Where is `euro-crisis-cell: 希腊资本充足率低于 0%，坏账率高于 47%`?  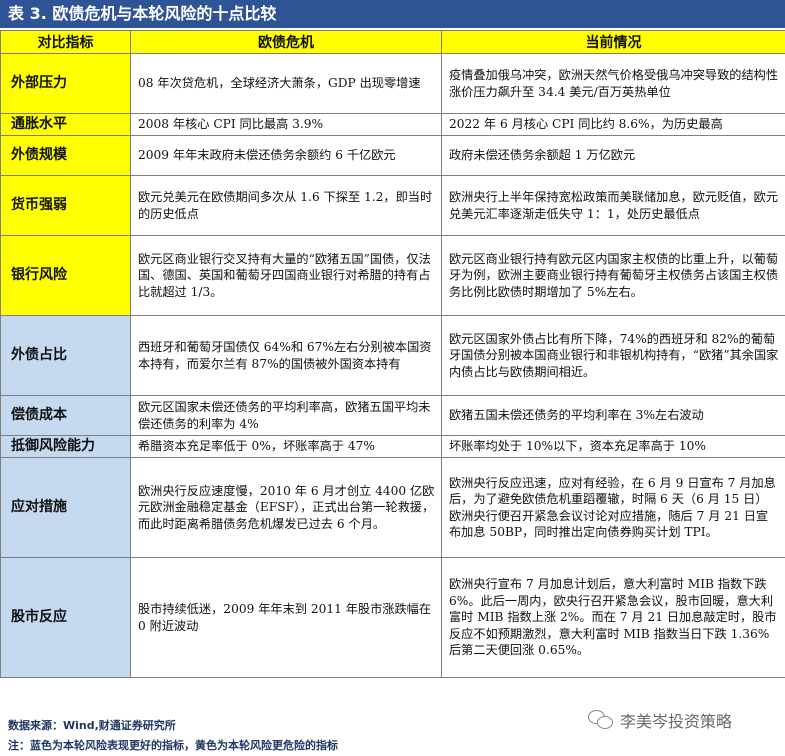
euro-crisis-cell: 希腊资本充足率低于 0%，坏账率高于 47% is located at coordinates (286, 446).